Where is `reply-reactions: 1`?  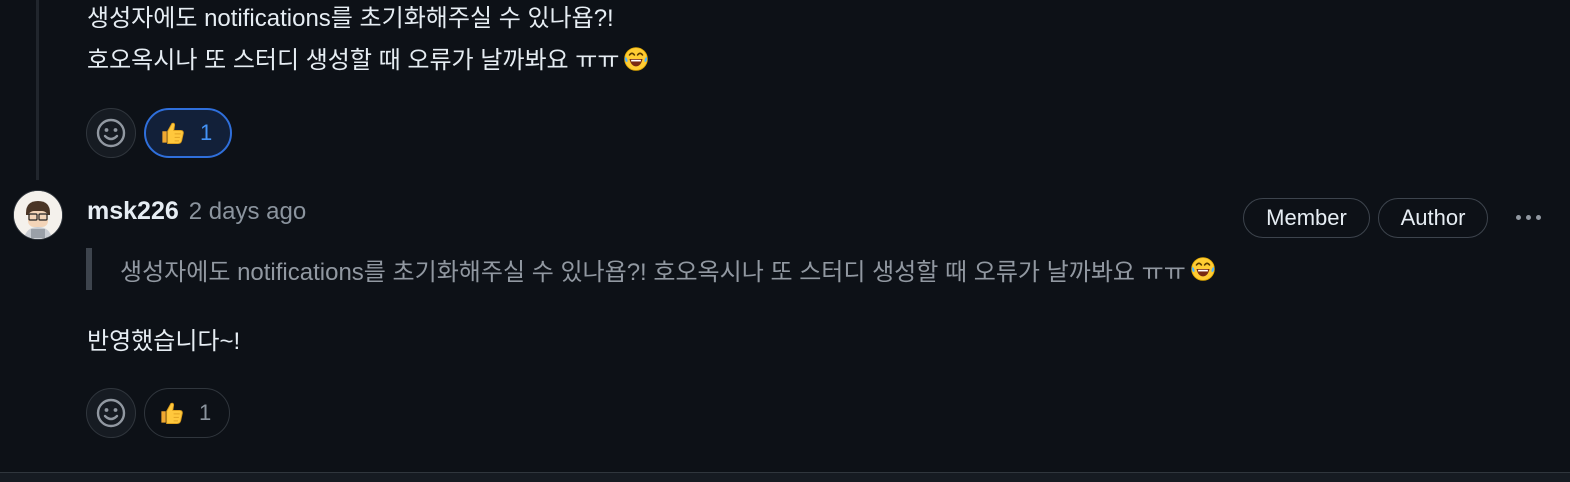 reply-reactions: 1 is located at coordinates (158, 414).